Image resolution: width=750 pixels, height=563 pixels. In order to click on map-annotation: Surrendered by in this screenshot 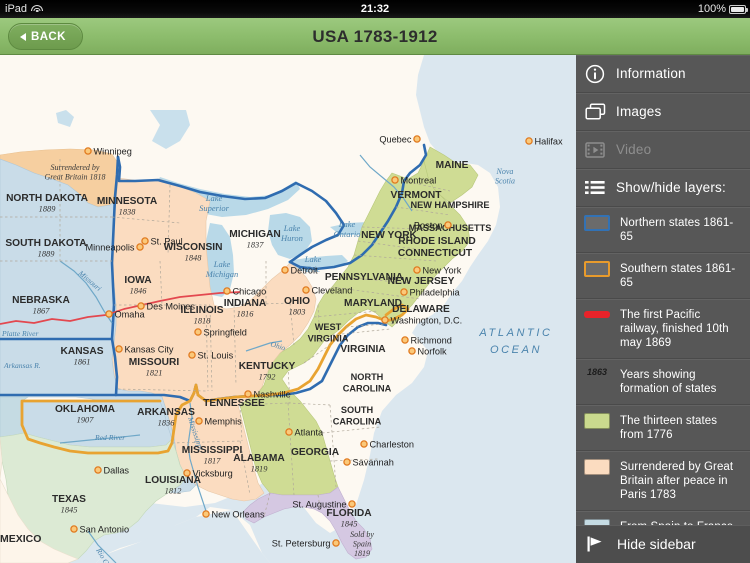, I will do `click(75, 167)`.